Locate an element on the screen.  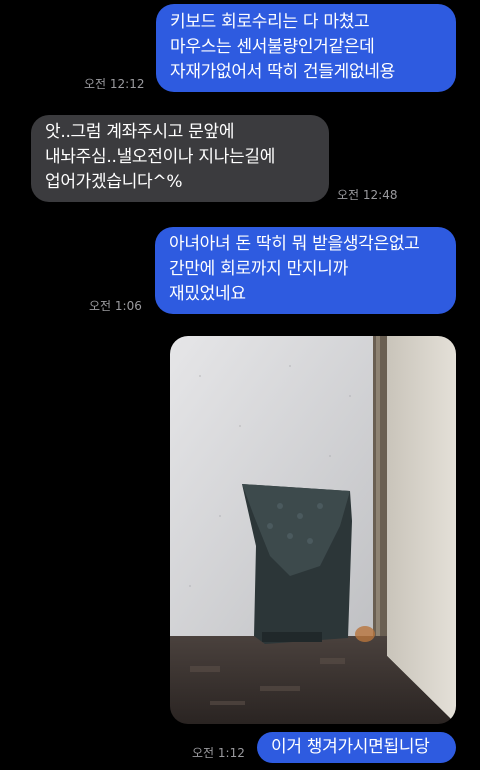
message-text: 아녀아녀 돈 딱히 뭐 받을생각은없고 is located at coordinates (294, 244).